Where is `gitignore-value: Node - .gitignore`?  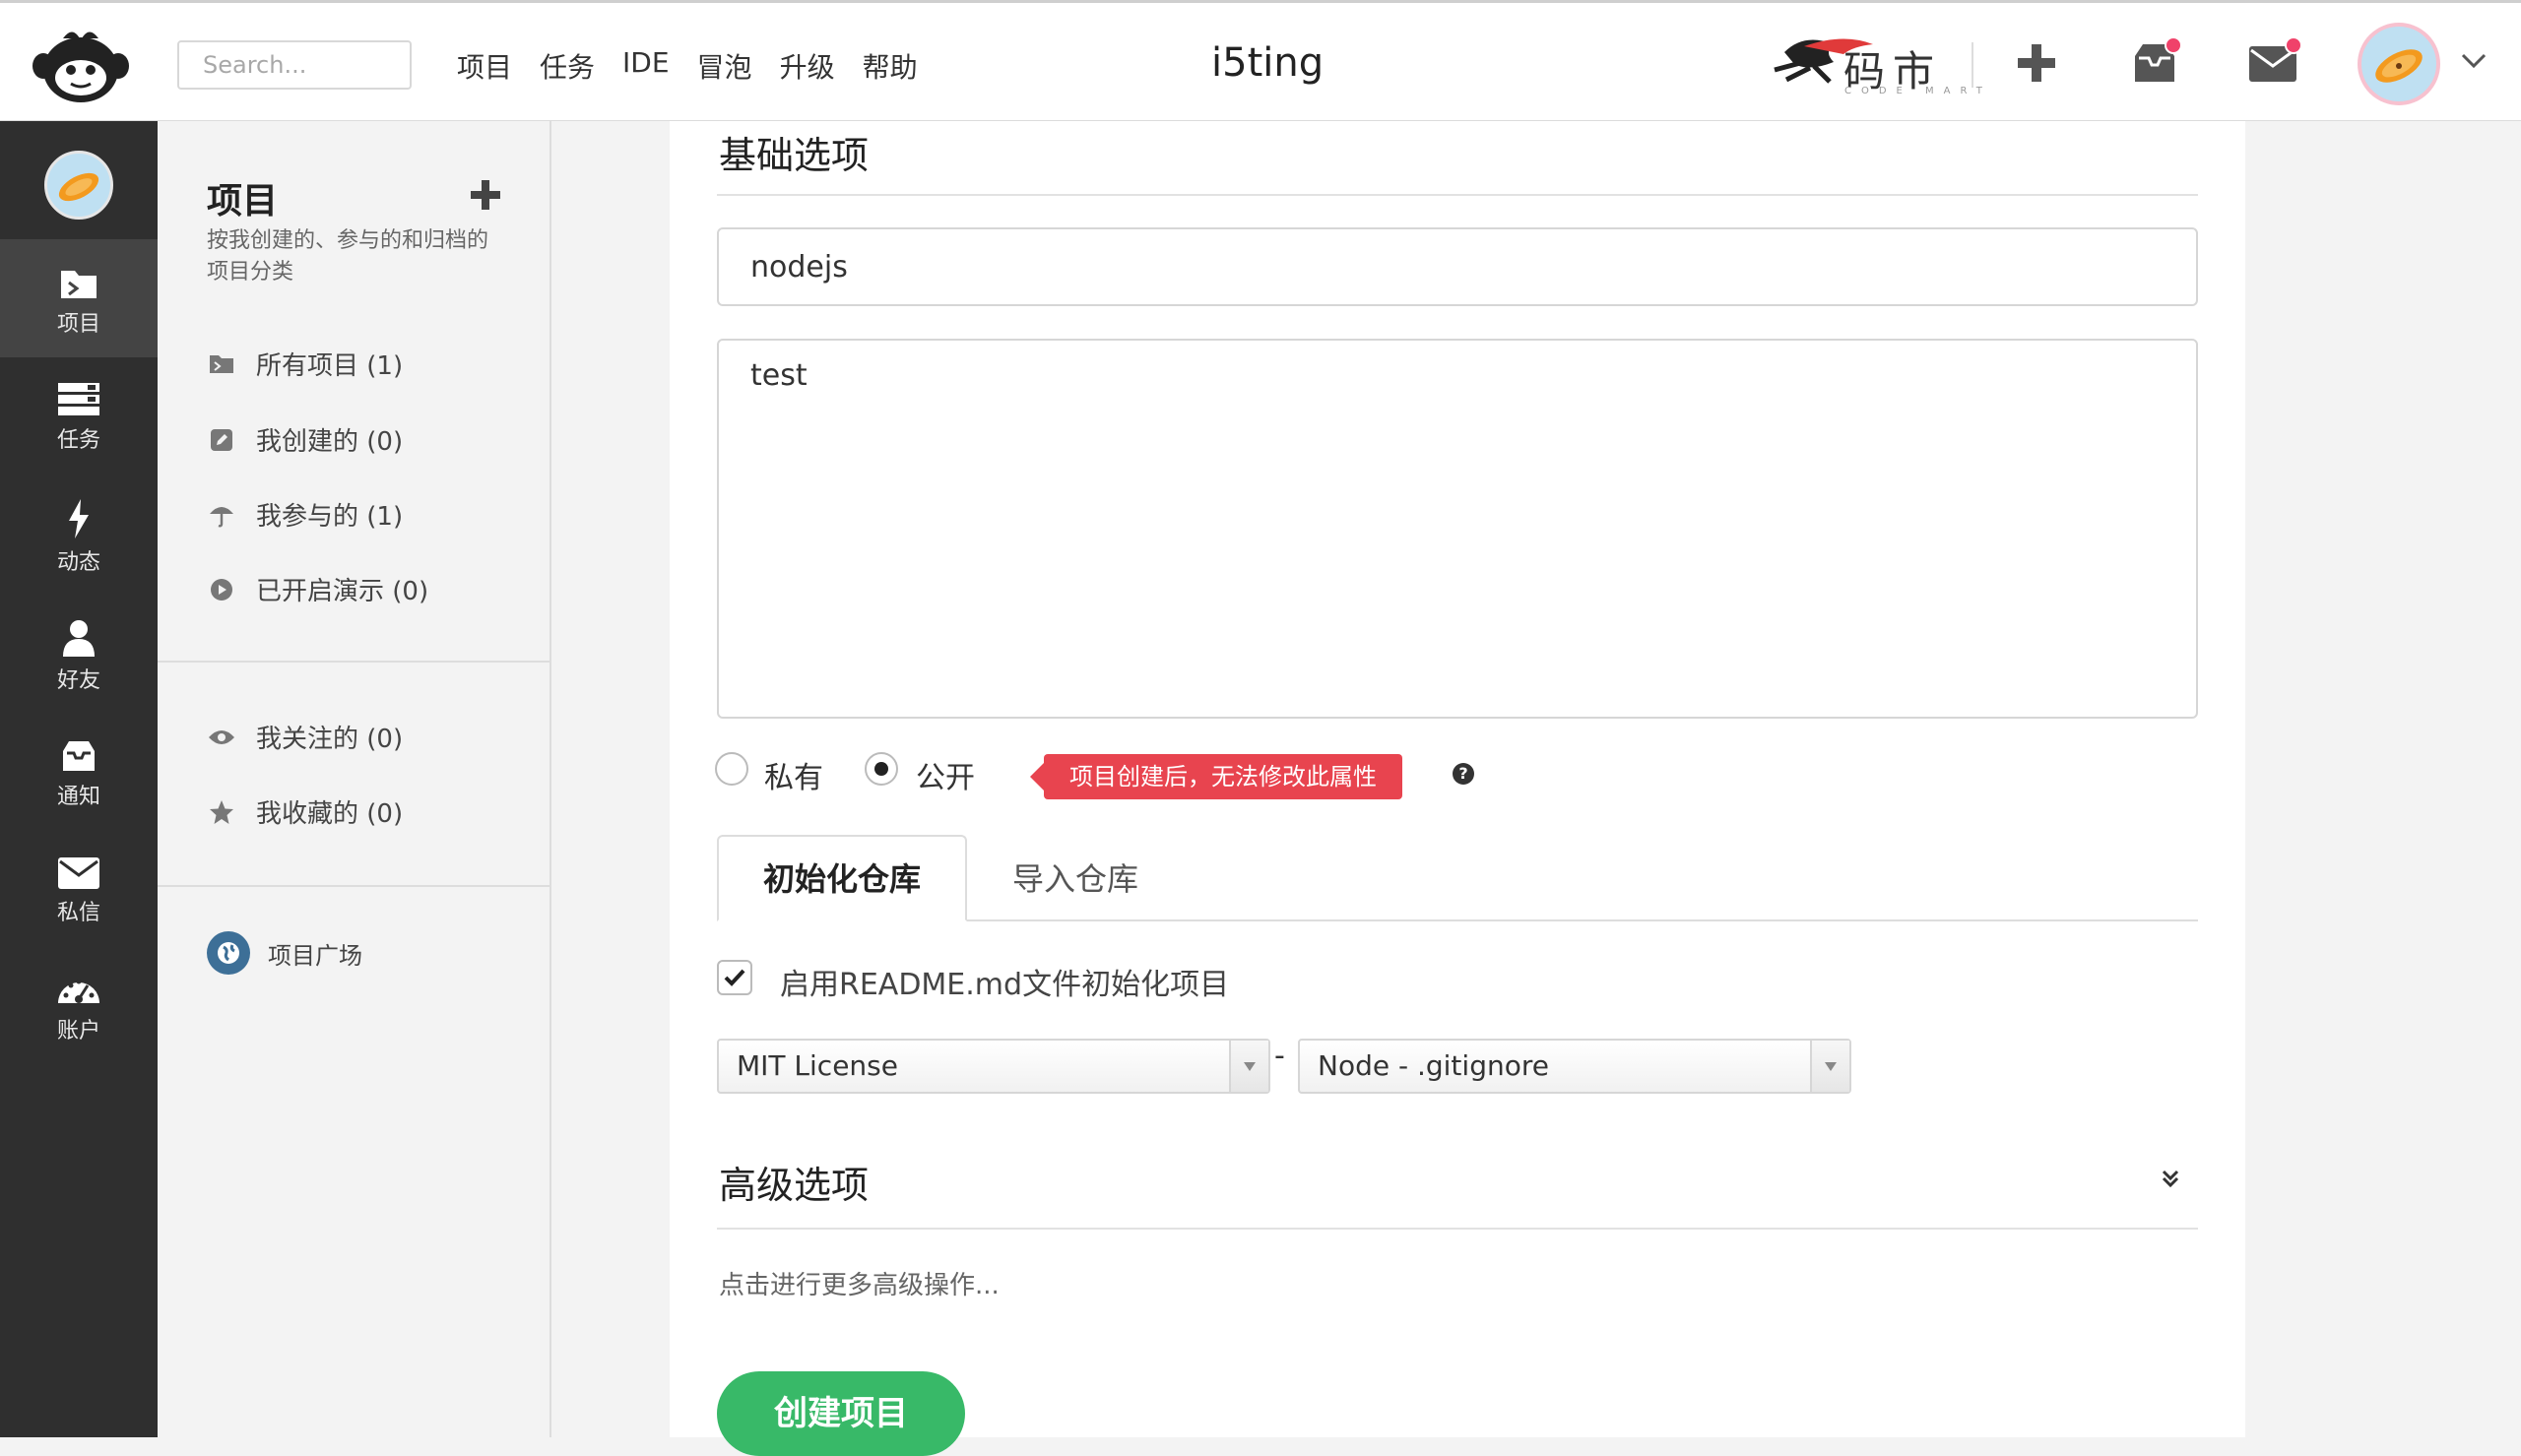 gitignore-value: Node - .gitignore is located at coordinates (1433, 1065).